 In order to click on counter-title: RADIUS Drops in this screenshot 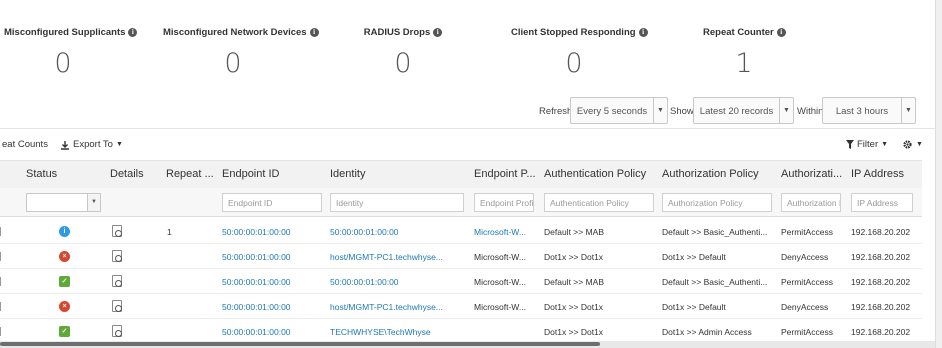, I will do `click(397, 32)`.